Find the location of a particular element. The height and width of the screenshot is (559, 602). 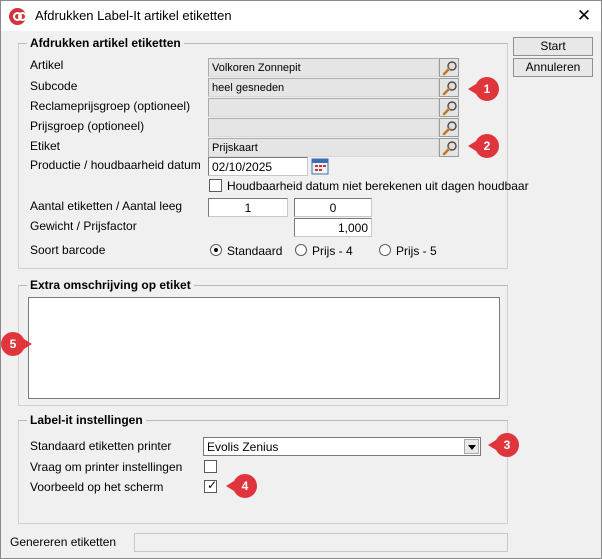

printer-select-value: Evolis Zenius is located at coordinates (243, 447).